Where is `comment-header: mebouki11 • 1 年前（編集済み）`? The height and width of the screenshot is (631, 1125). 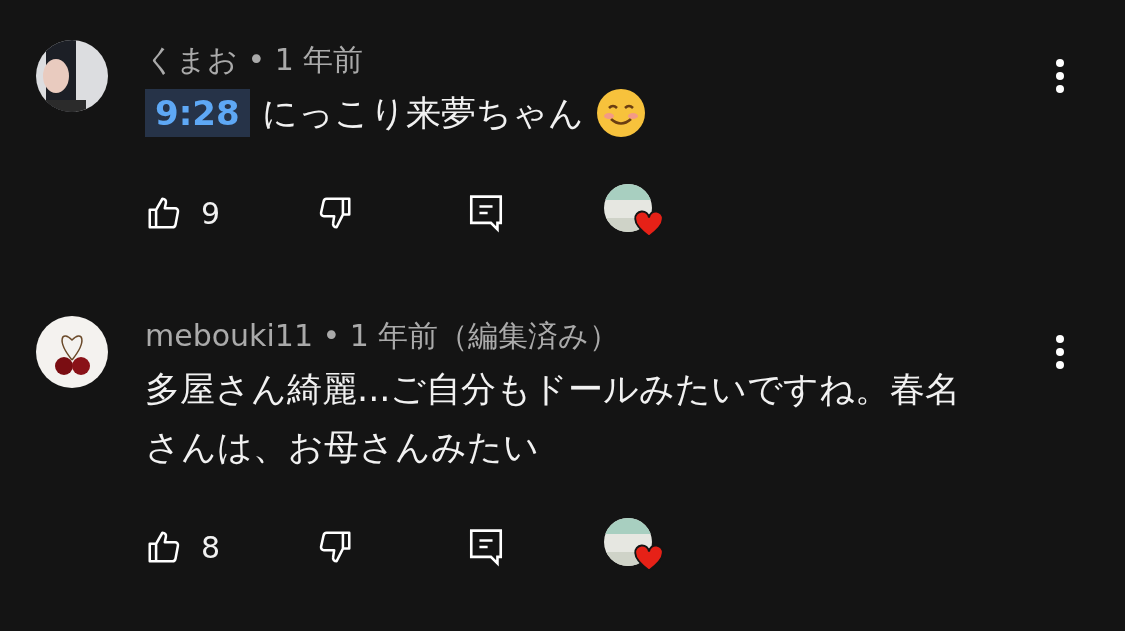
comment-header: mebouki11 • 1 年前（編集済み） is located at coordinates (383, 336).